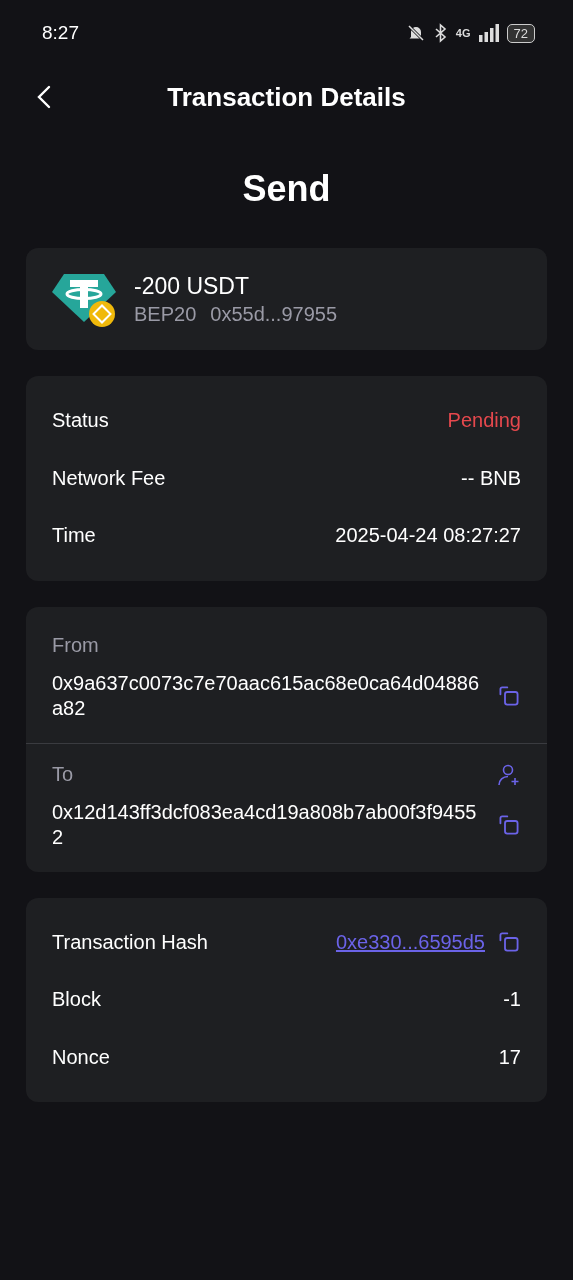  I want to click on hash-link: 0xe330...6595d5, so click(410, 942).